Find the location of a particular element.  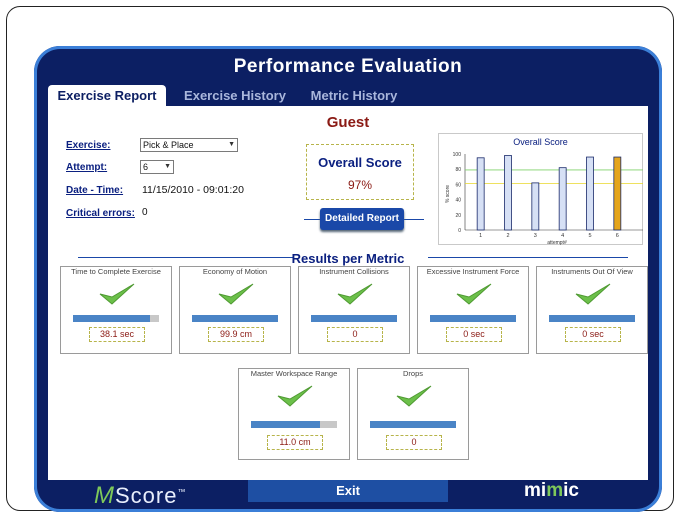

metric-label-text: Excessive Instrument Force is located at coordinates (473, 271).